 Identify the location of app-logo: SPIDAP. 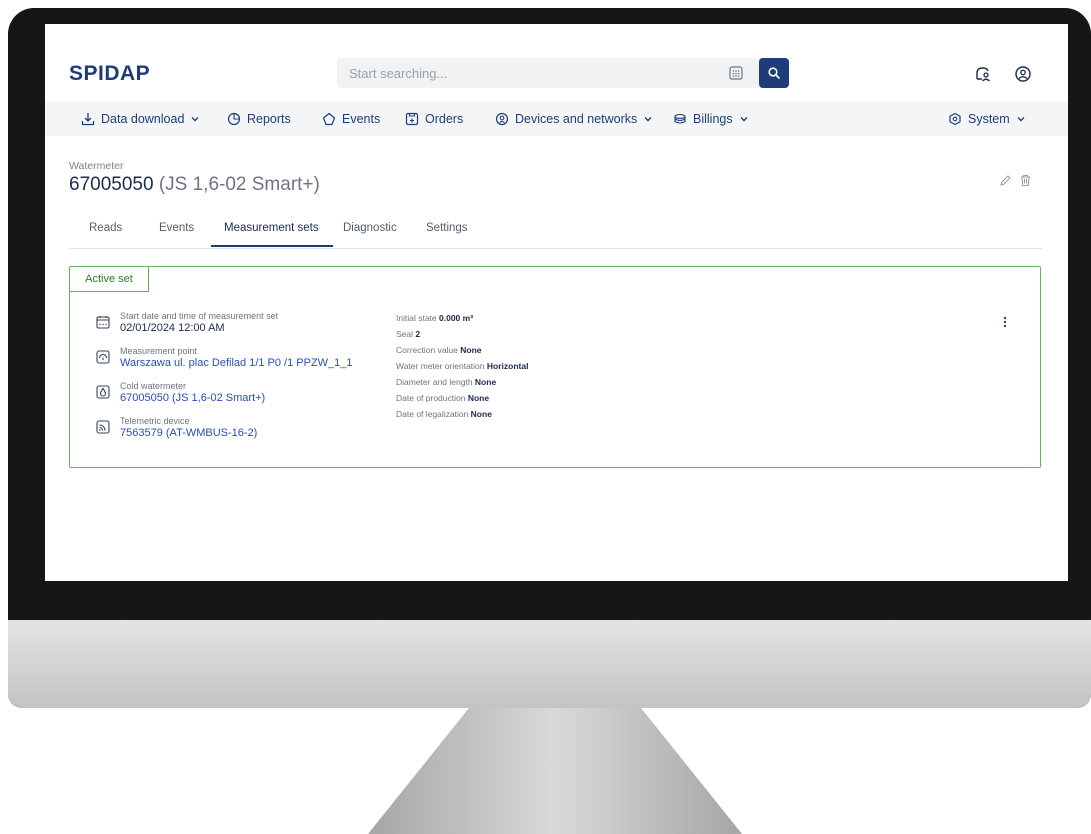
(109, 74).